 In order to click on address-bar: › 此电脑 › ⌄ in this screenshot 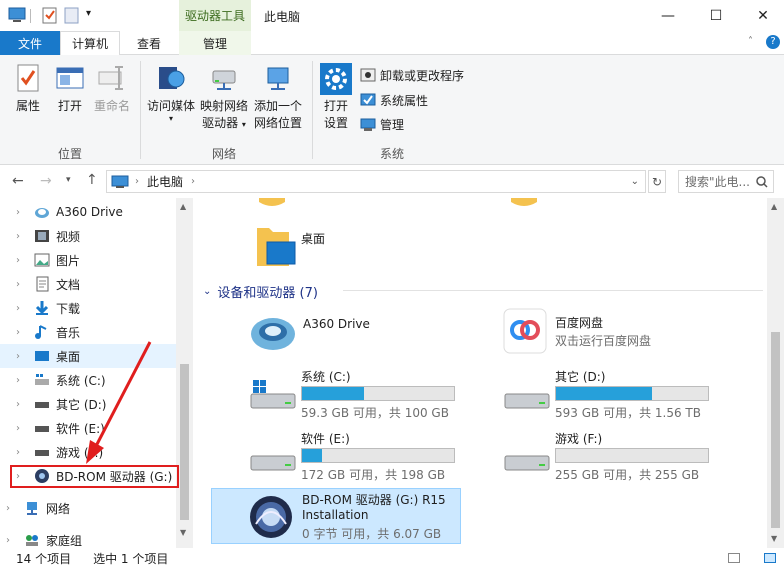, I will do `click(376, 181)`.